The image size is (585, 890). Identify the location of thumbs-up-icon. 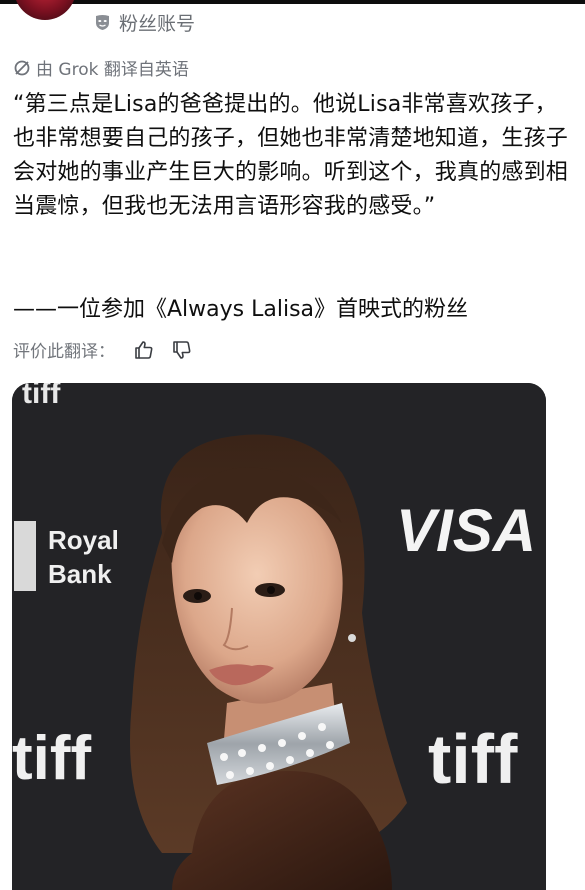
(144, 350).